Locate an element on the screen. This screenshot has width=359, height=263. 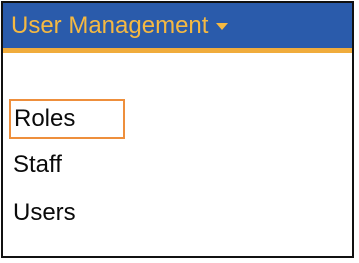
menu-title: User Management is located at coordinates (110, 25).